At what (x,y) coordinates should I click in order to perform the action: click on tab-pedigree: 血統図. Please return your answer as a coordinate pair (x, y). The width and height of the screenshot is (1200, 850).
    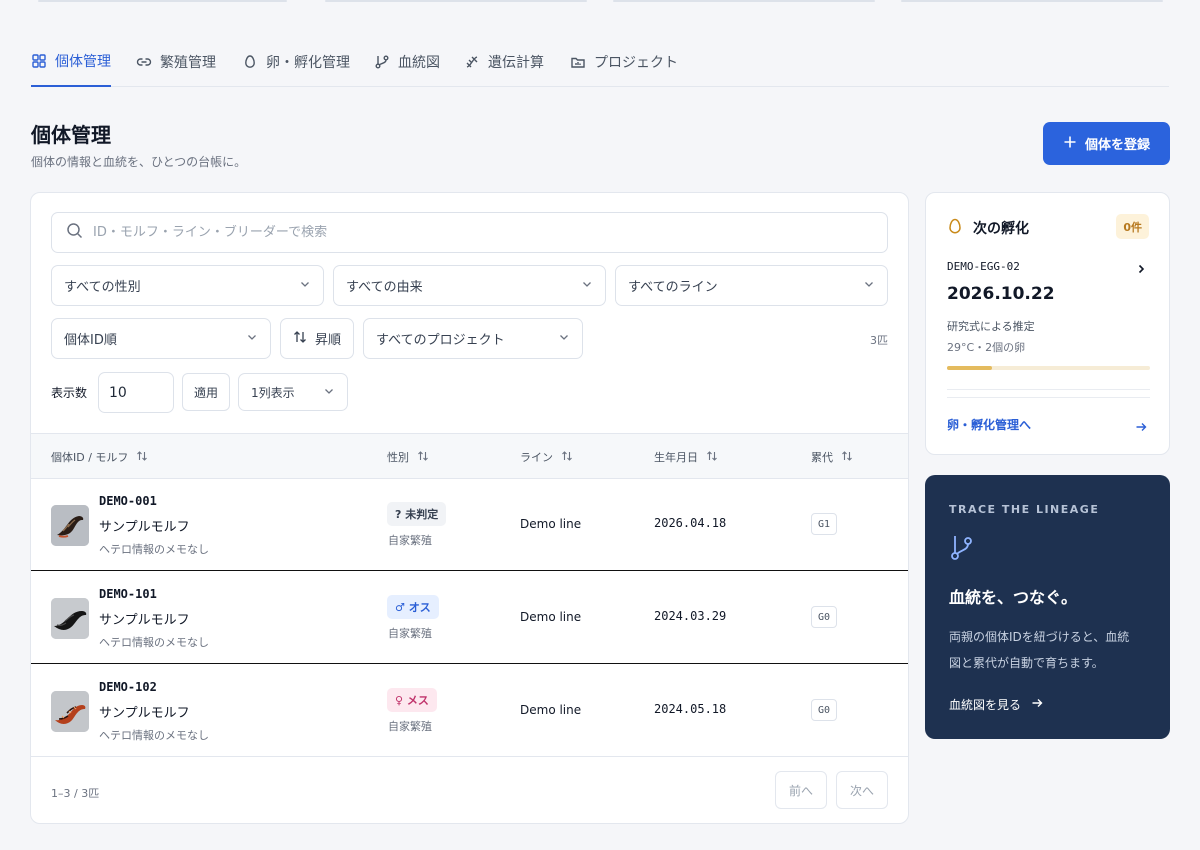
    Looking at the image, I should click on (407, 61).